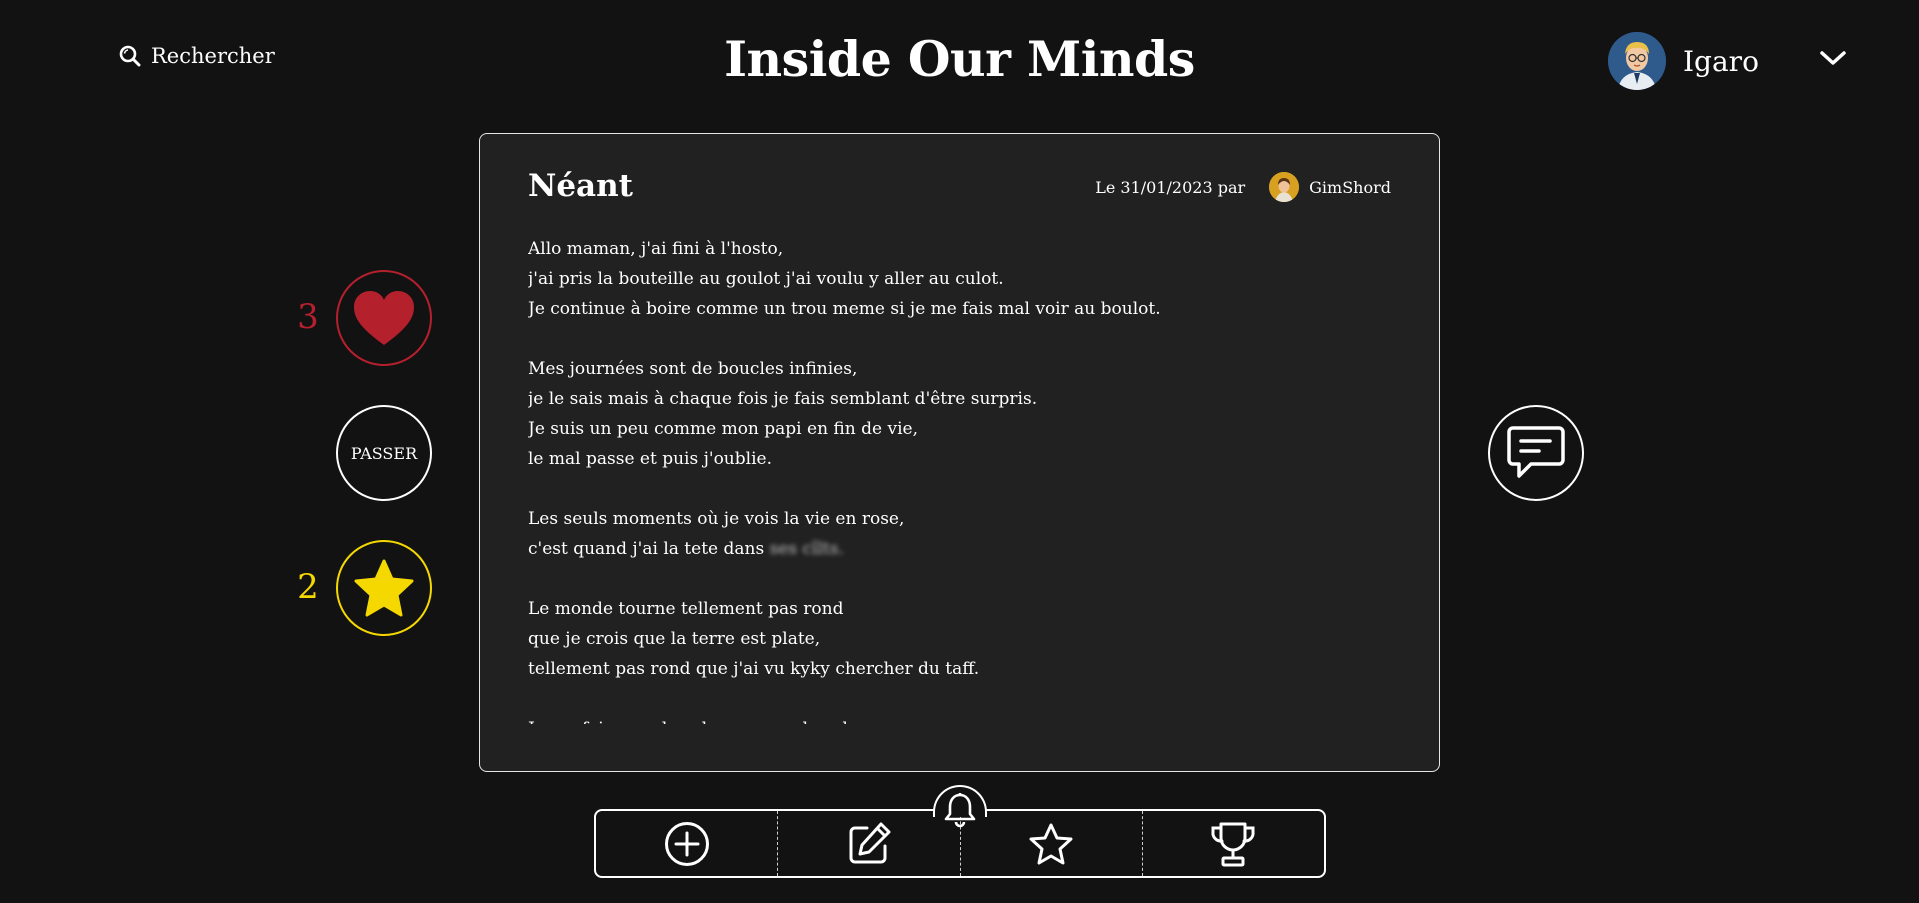  I want to click on nav-add-poem, so click(686, 843).